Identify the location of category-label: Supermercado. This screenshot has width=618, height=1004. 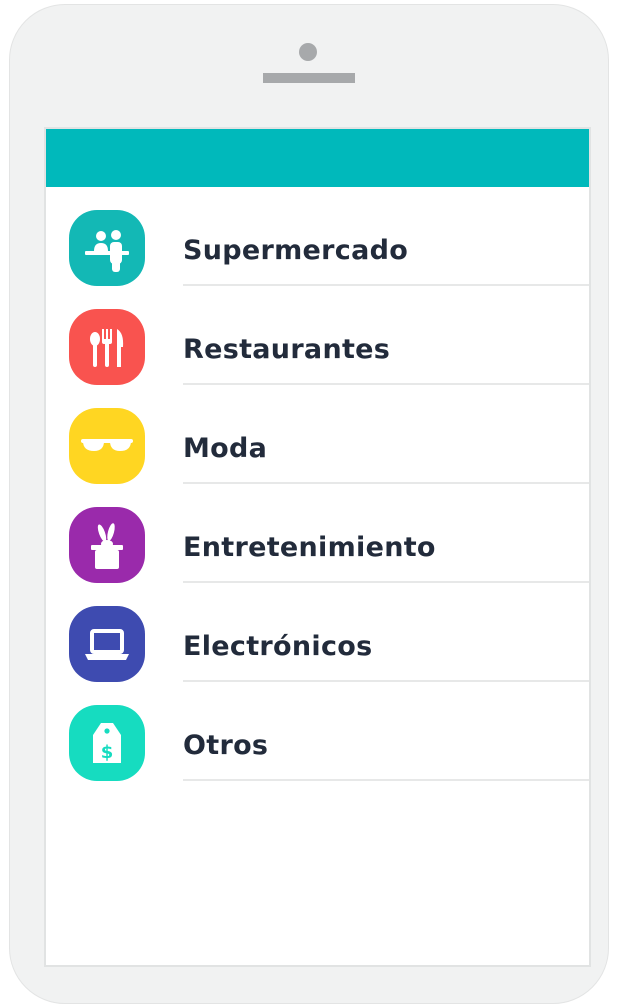
(296, 250).